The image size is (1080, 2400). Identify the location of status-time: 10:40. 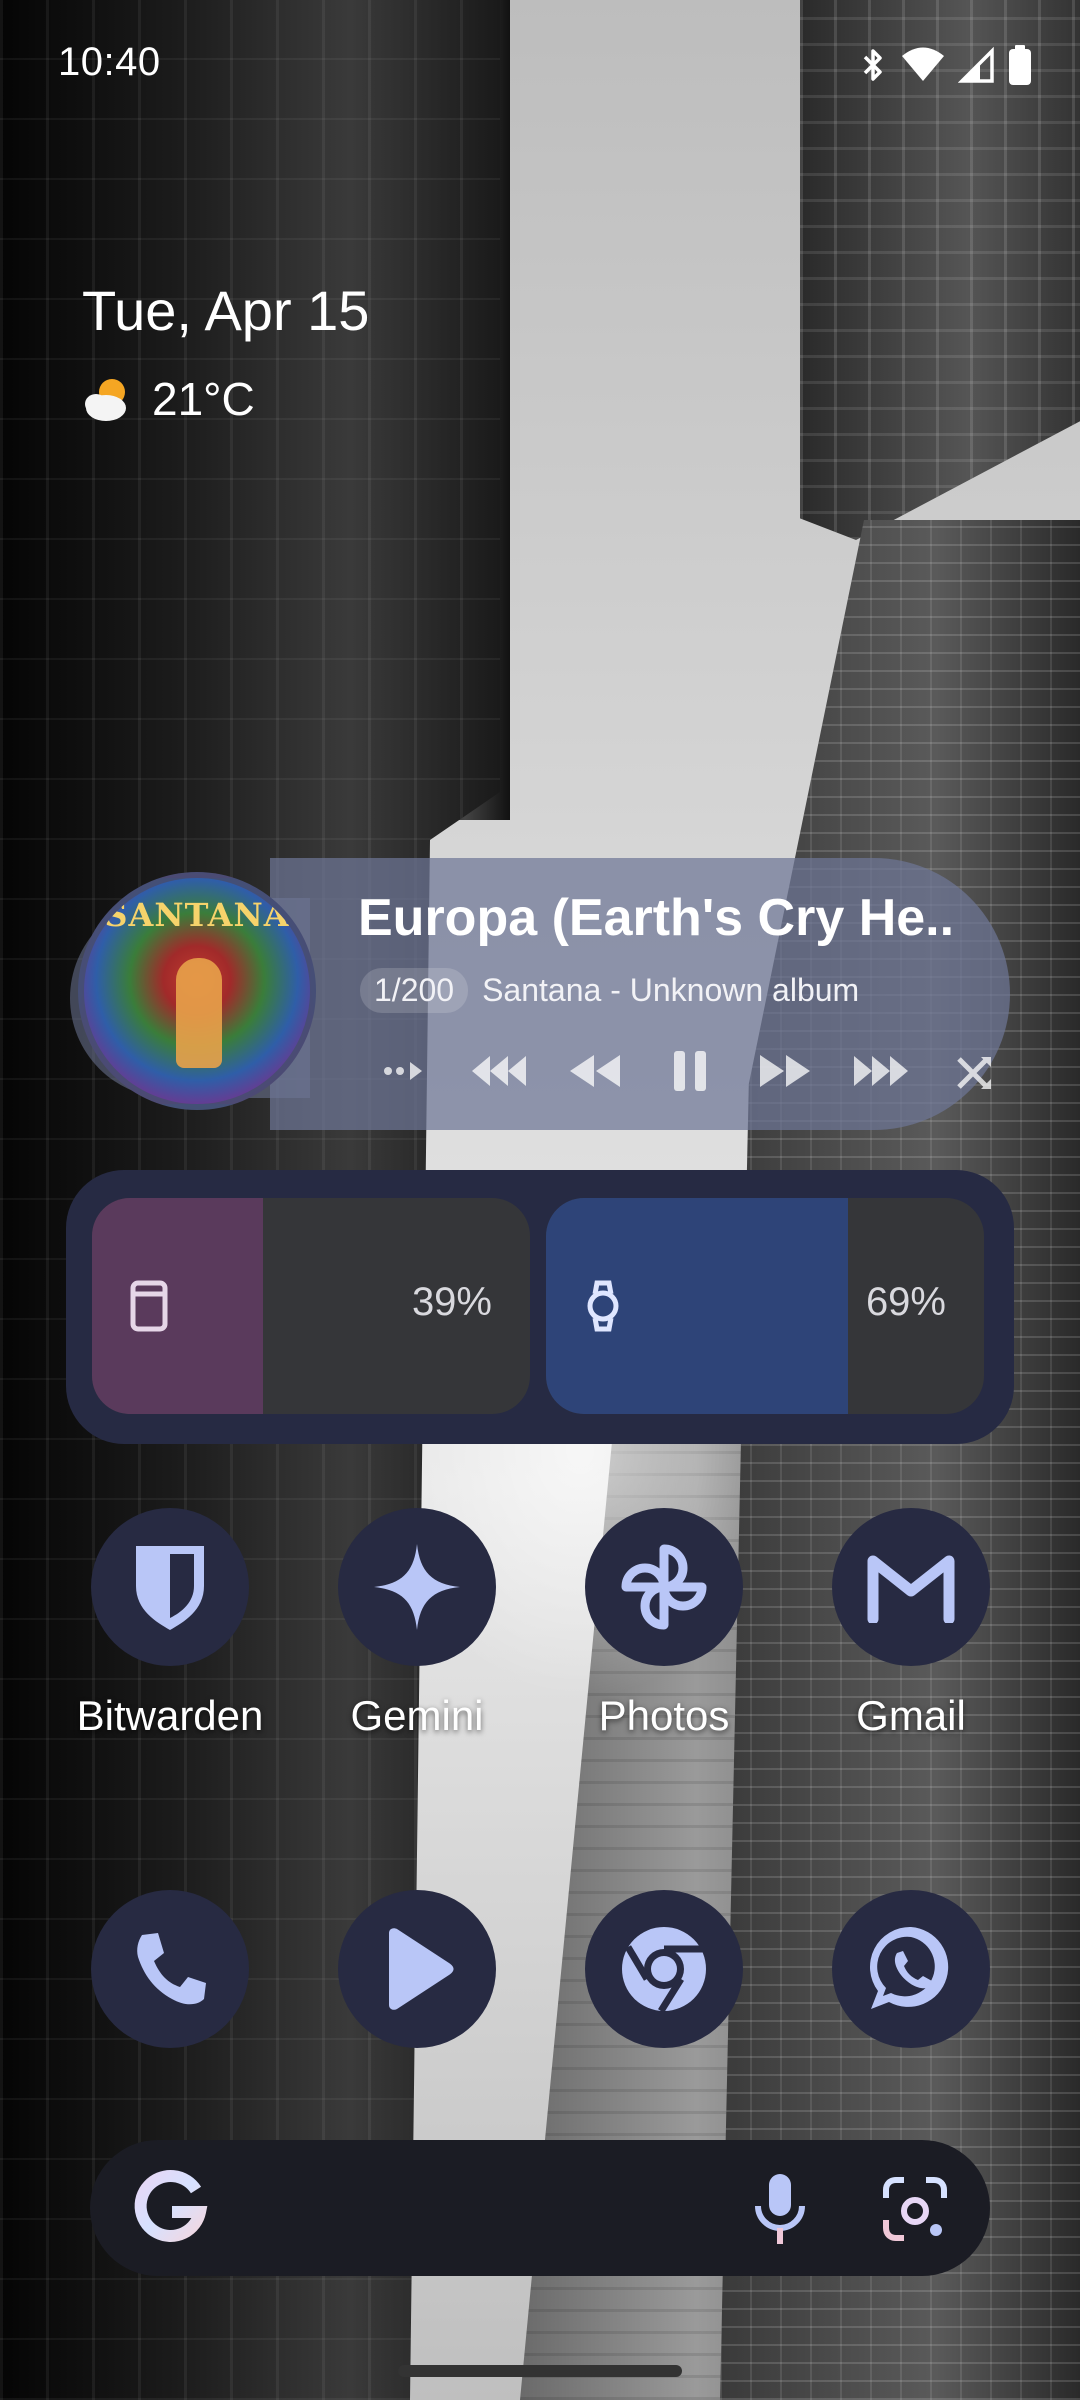
(109, 62).